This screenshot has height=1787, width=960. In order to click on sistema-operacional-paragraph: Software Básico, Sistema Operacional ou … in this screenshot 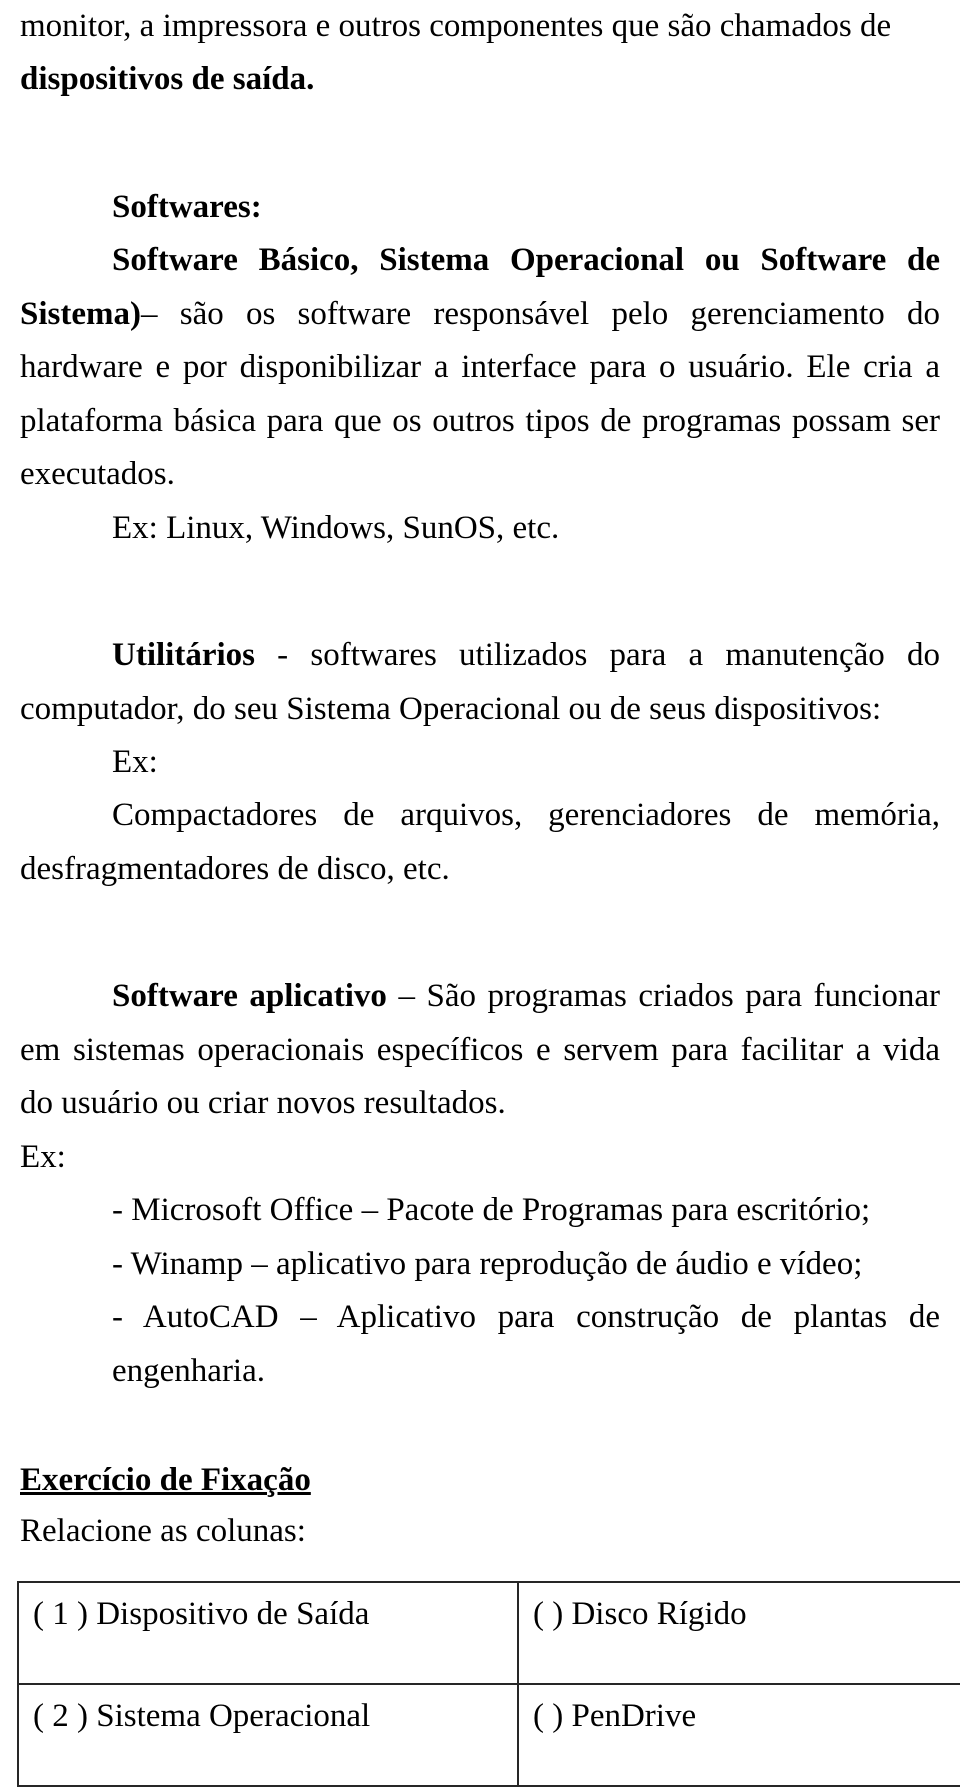, I will do `click(480, 367)`.